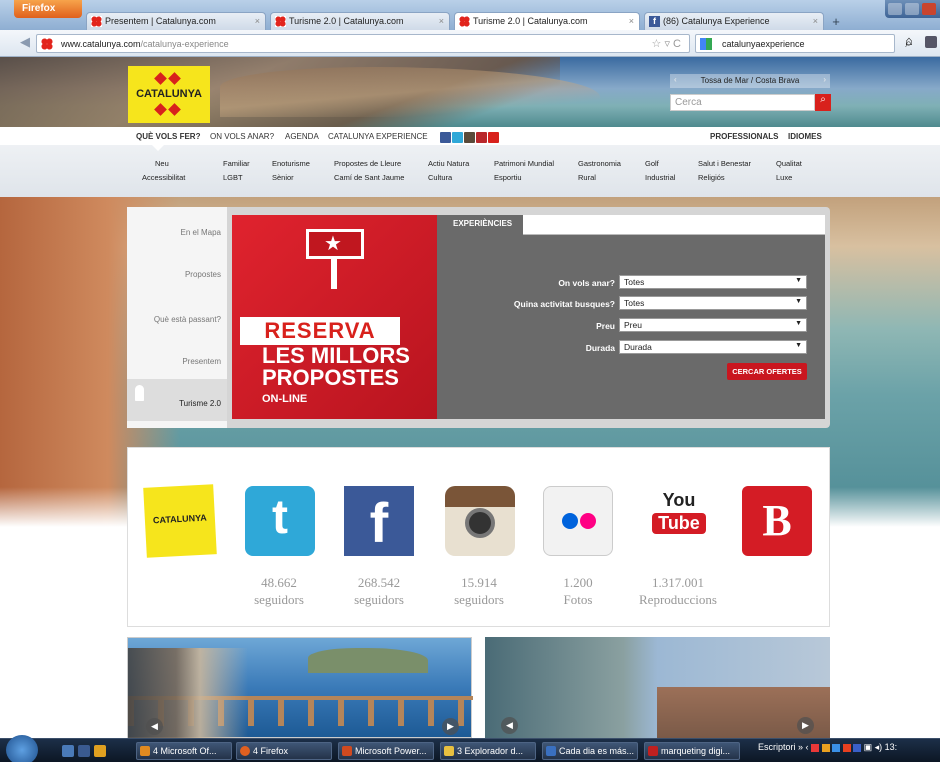  What do you see at coordinates (284, 751) in the screenshot?
I see `taskbar-firefox: 4 Firefox` at bounding box center [284, 751].